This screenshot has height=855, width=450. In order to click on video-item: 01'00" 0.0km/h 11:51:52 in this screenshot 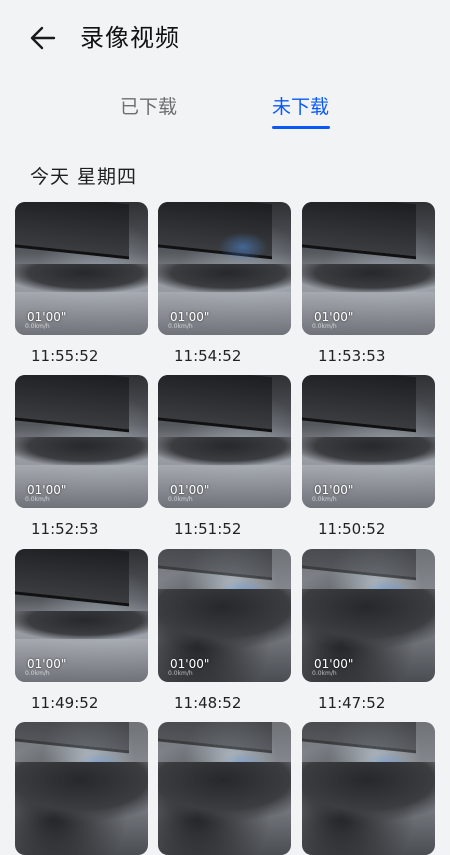, I will do `click(224, 456)`.